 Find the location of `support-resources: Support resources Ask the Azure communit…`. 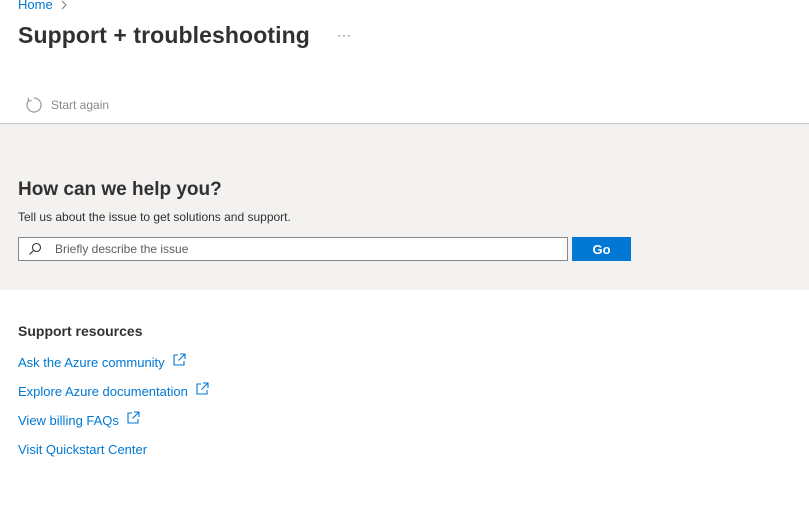

support-resources: Support resources Ask the Azure communit… is located at coordinates (114, 393).